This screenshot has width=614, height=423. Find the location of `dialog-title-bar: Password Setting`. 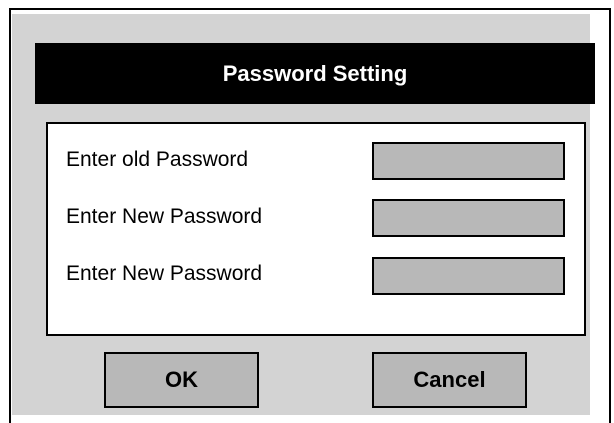

dialog-title-bar: Password Setting is located at coordinates (315, 73).